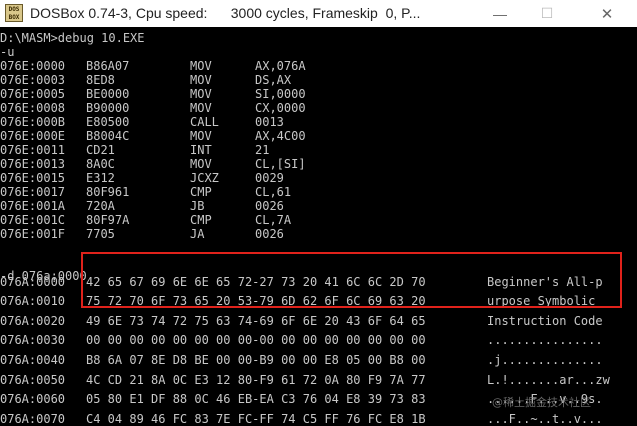 Image resolution: width=637 pixels, height=426 pixels. Describe the element at coordinates (7, 52) in the screenshot. I see `unassemble-command: -u` at that location.